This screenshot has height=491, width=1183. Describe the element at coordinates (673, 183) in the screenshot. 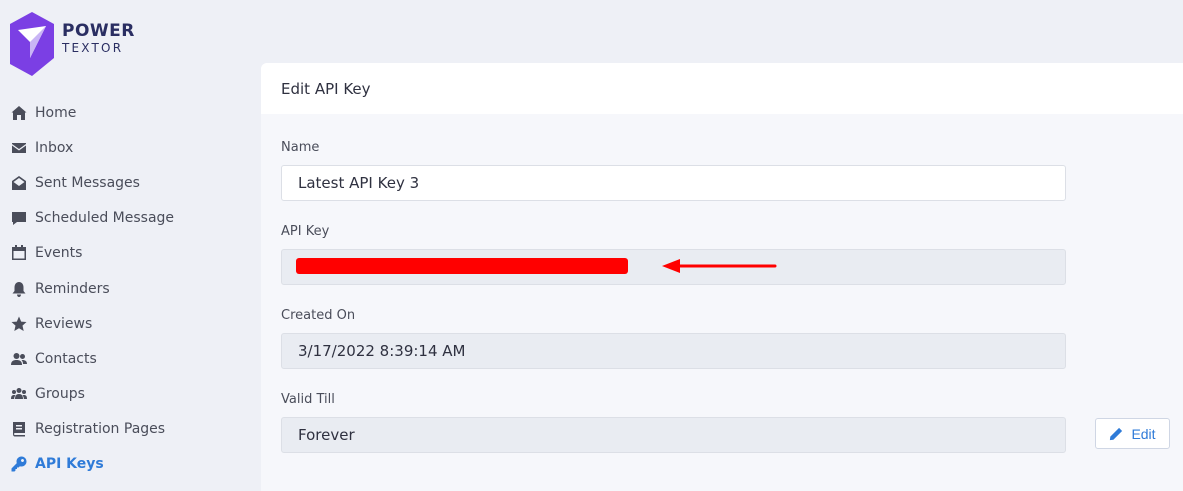

I see `name-input: Latest API Key 3` at that location.